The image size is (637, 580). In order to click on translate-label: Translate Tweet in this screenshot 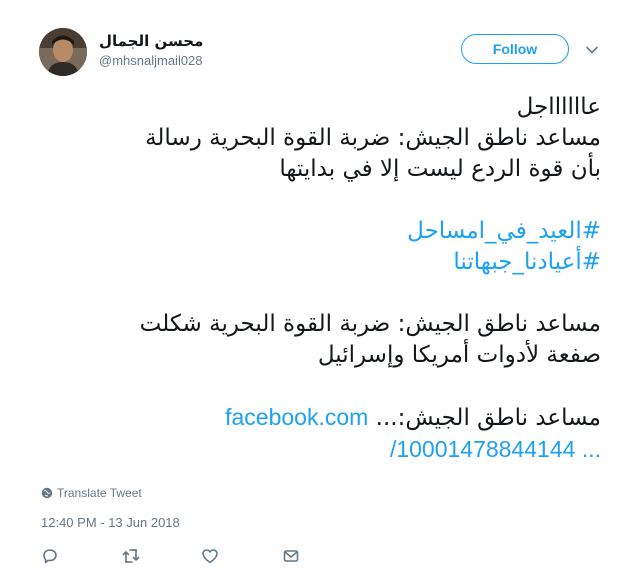, I will do `click(99, 493)`.